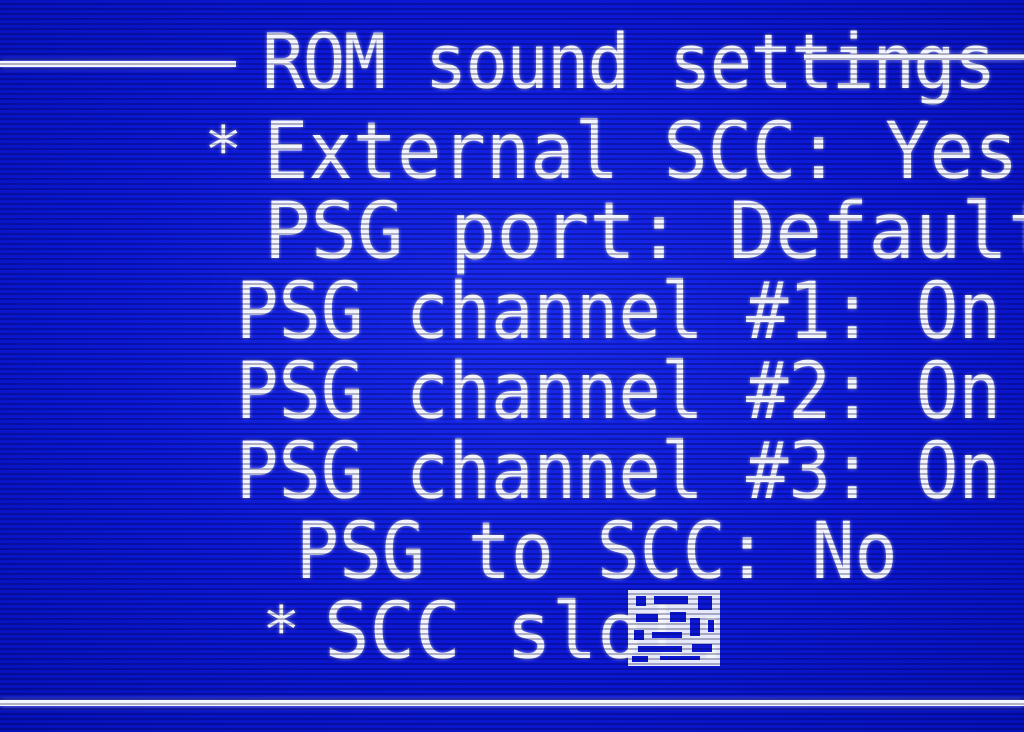  I want to click on menu-item-label: PSG channel #3: On, so click(618, 472).